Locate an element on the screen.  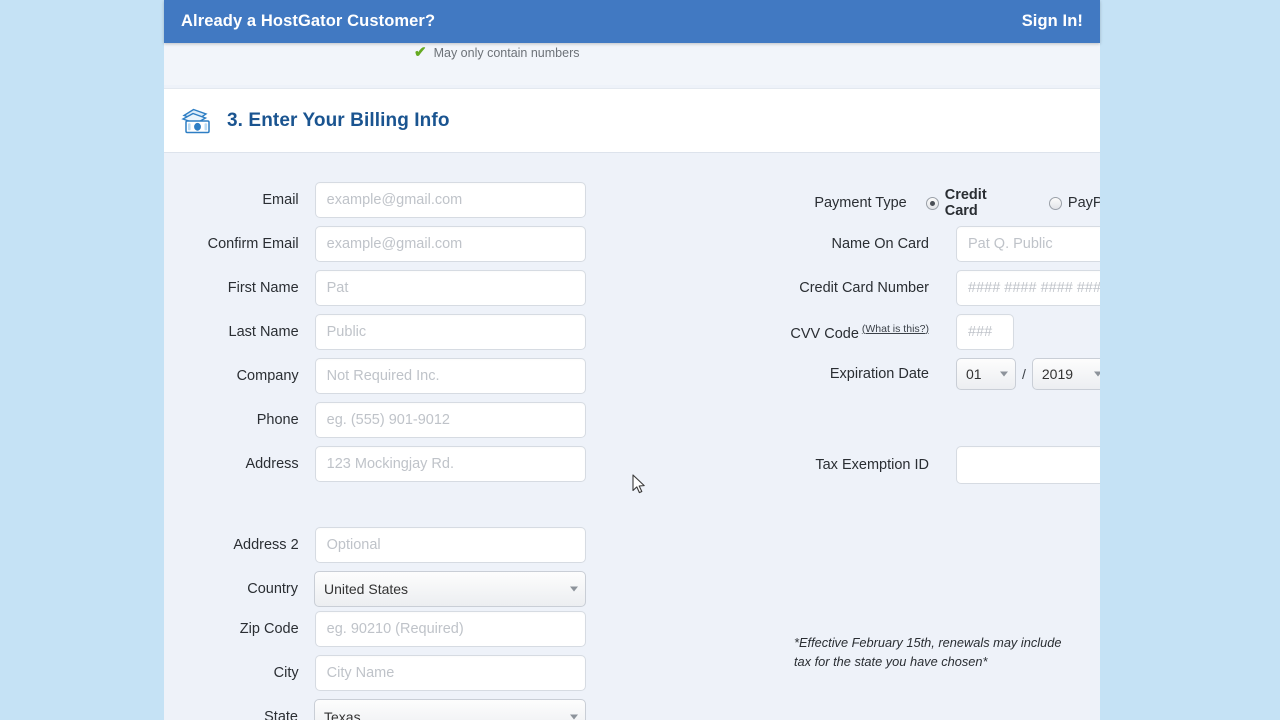
address2-field is located at coordinates (450, 545).